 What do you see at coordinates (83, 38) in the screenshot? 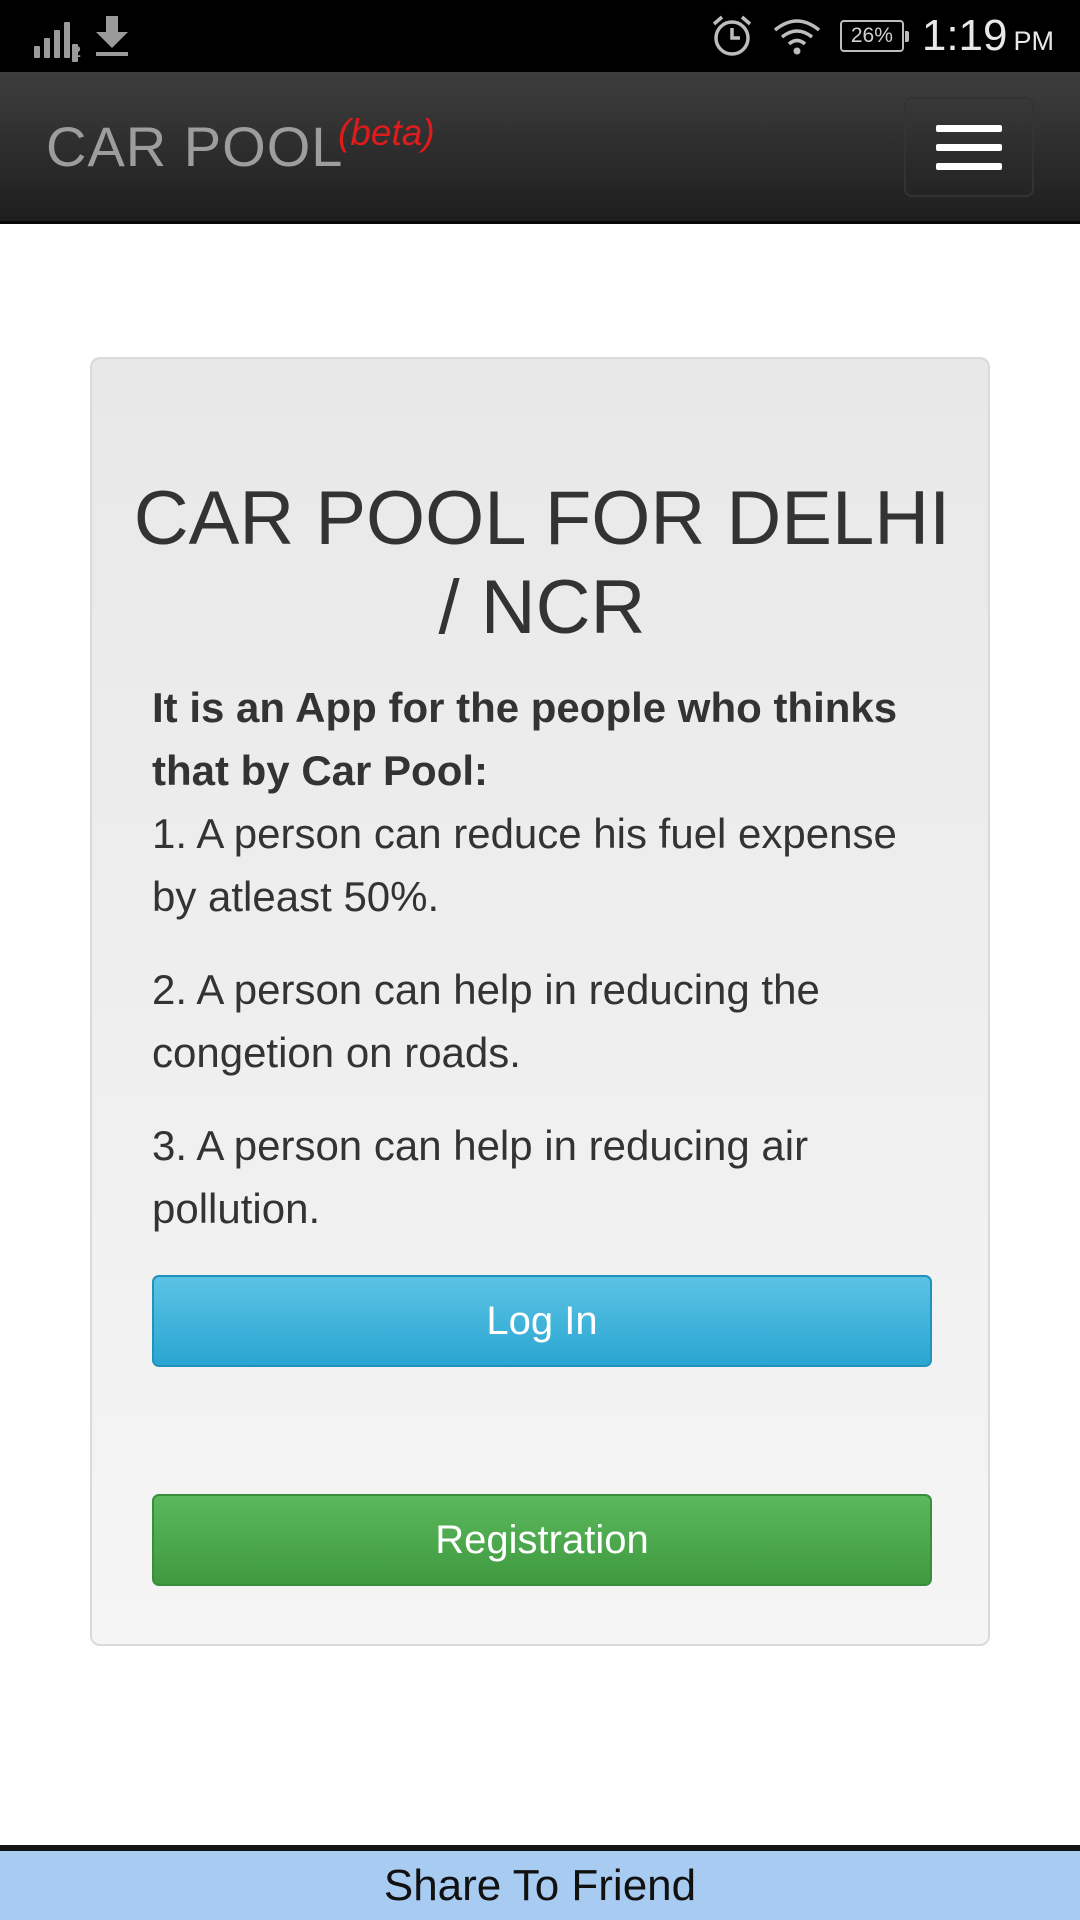
I see `status-left: 2` at bounding box center [83, 38].